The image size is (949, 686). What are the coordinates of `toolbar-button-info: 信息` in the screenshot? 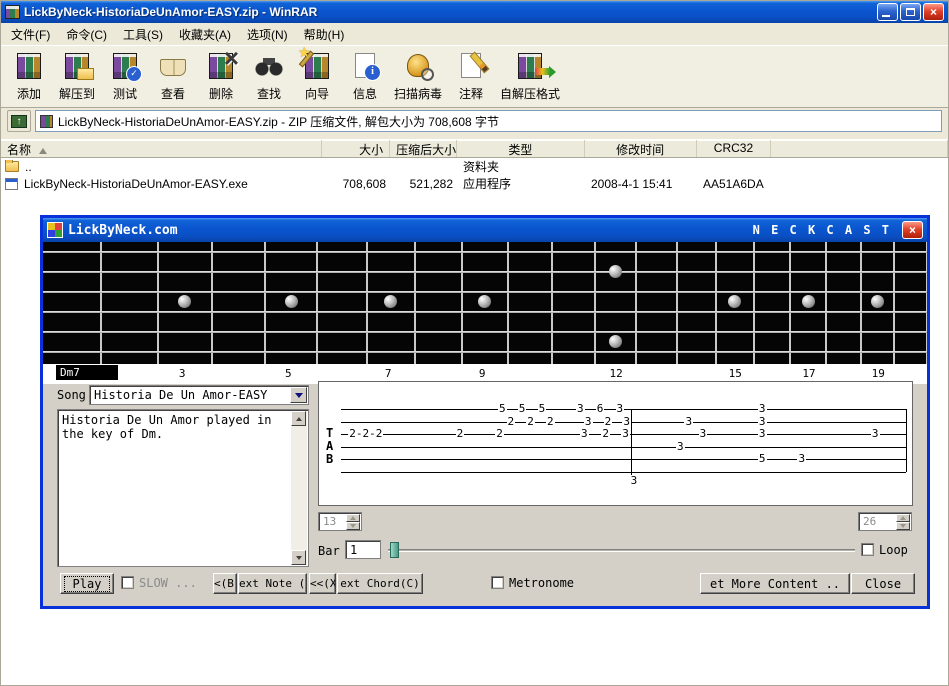 It's located at (365, 75).